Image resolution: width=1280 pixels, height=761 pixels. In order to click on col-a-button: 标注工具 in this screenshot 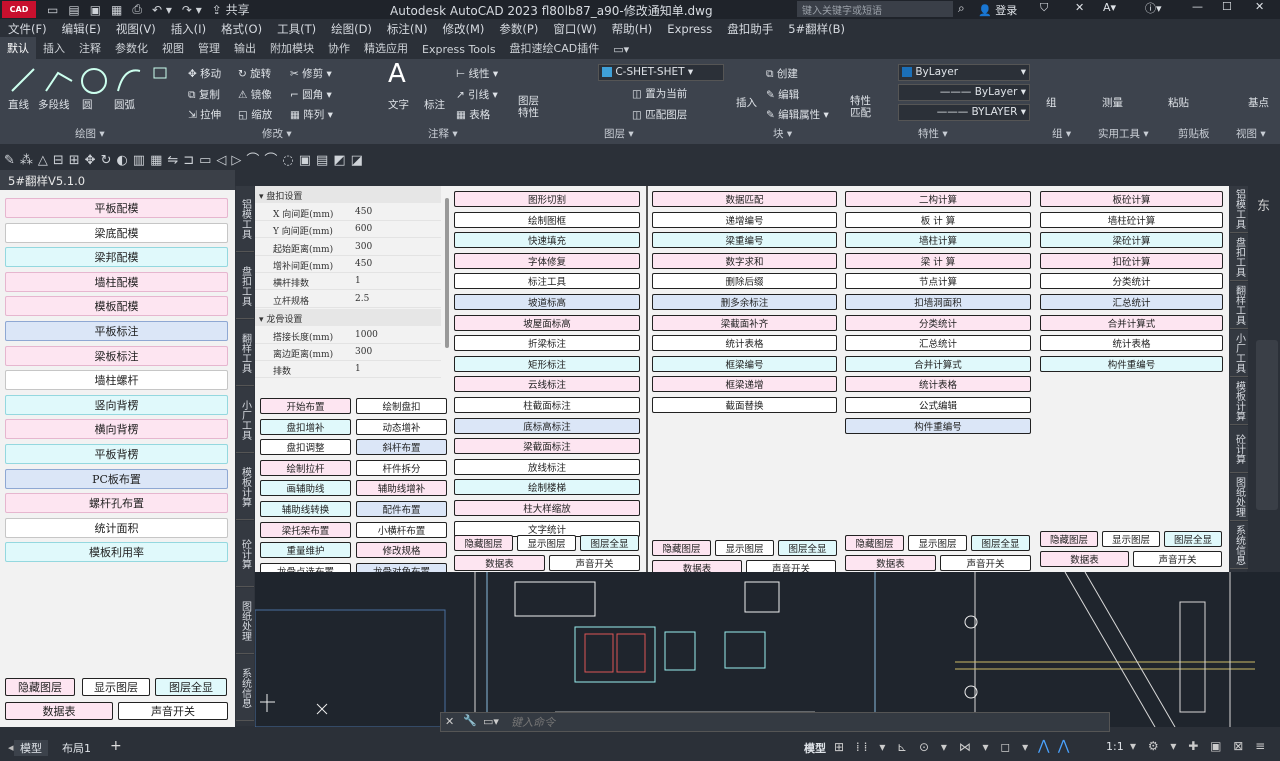, I will do `click(547, 281)`.